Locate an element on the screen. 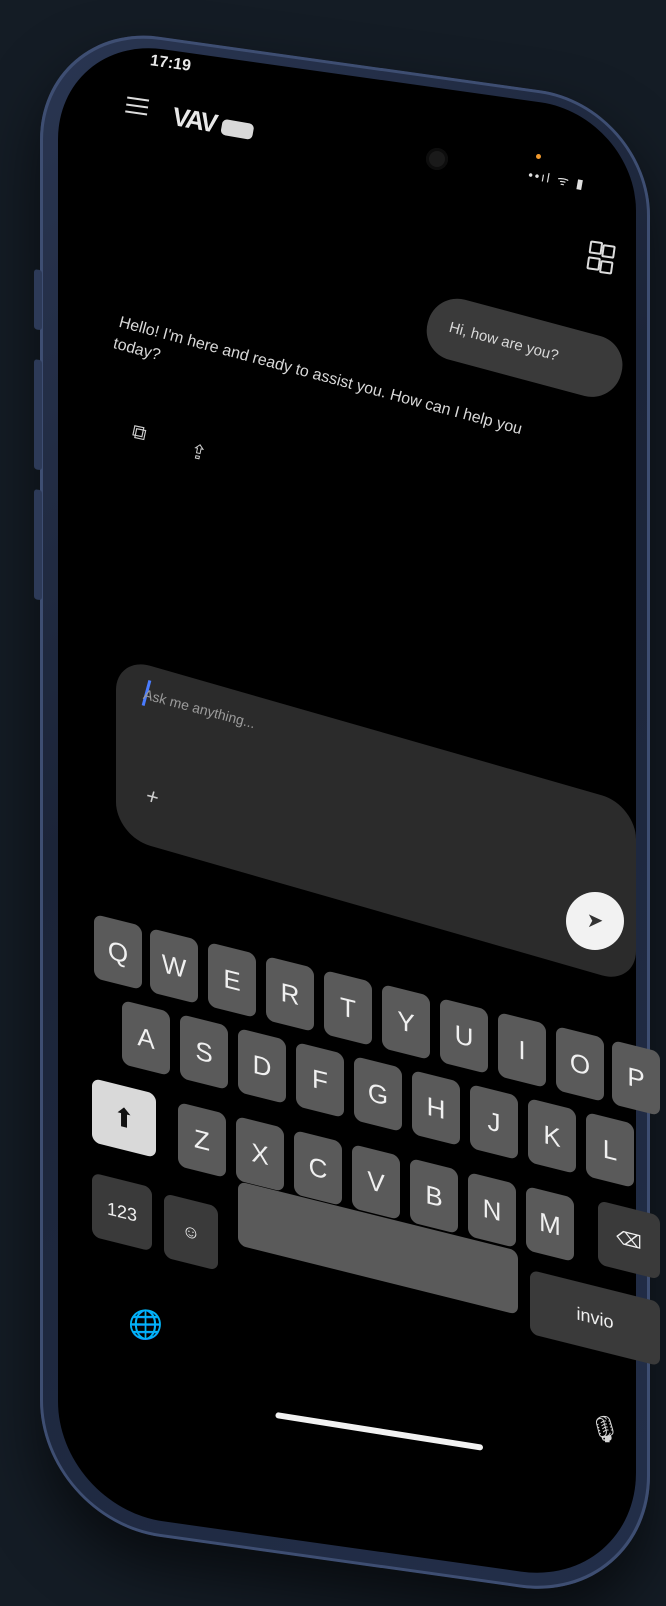  key-m: M is located at coordinates (550, 1224).